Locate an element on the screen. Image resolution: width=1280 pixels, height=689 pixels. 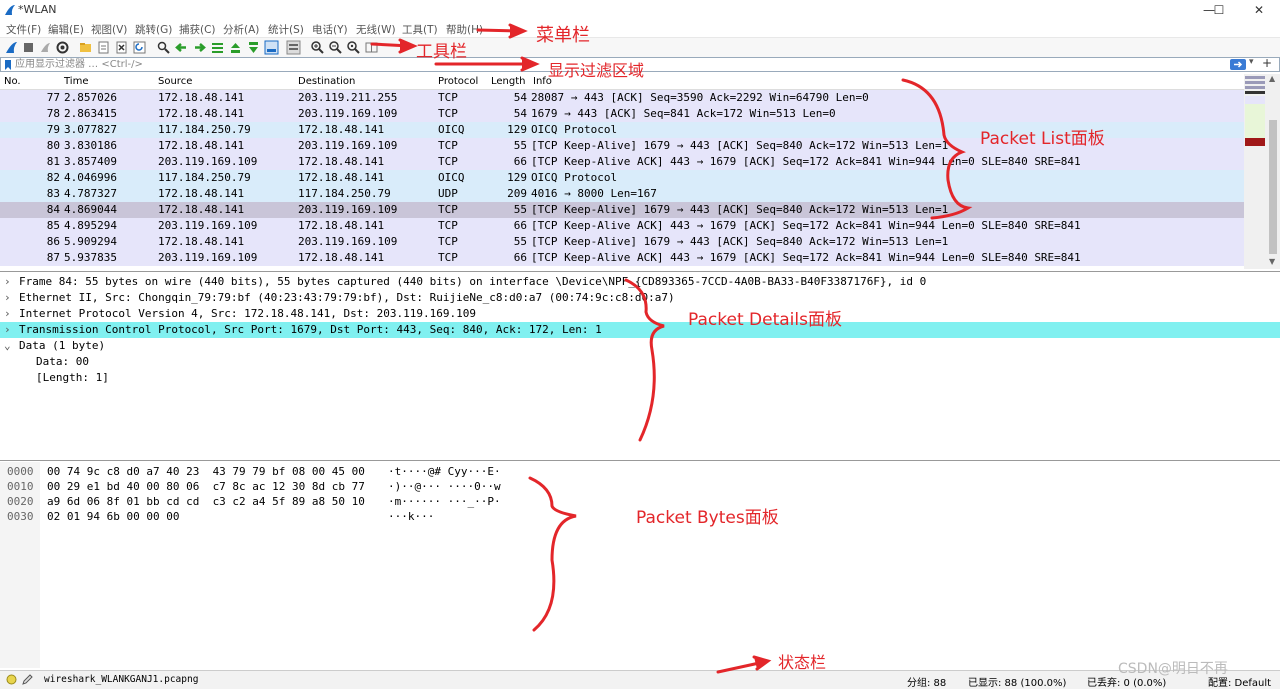
column-destination: Destination is located at coordinates (326, 81).